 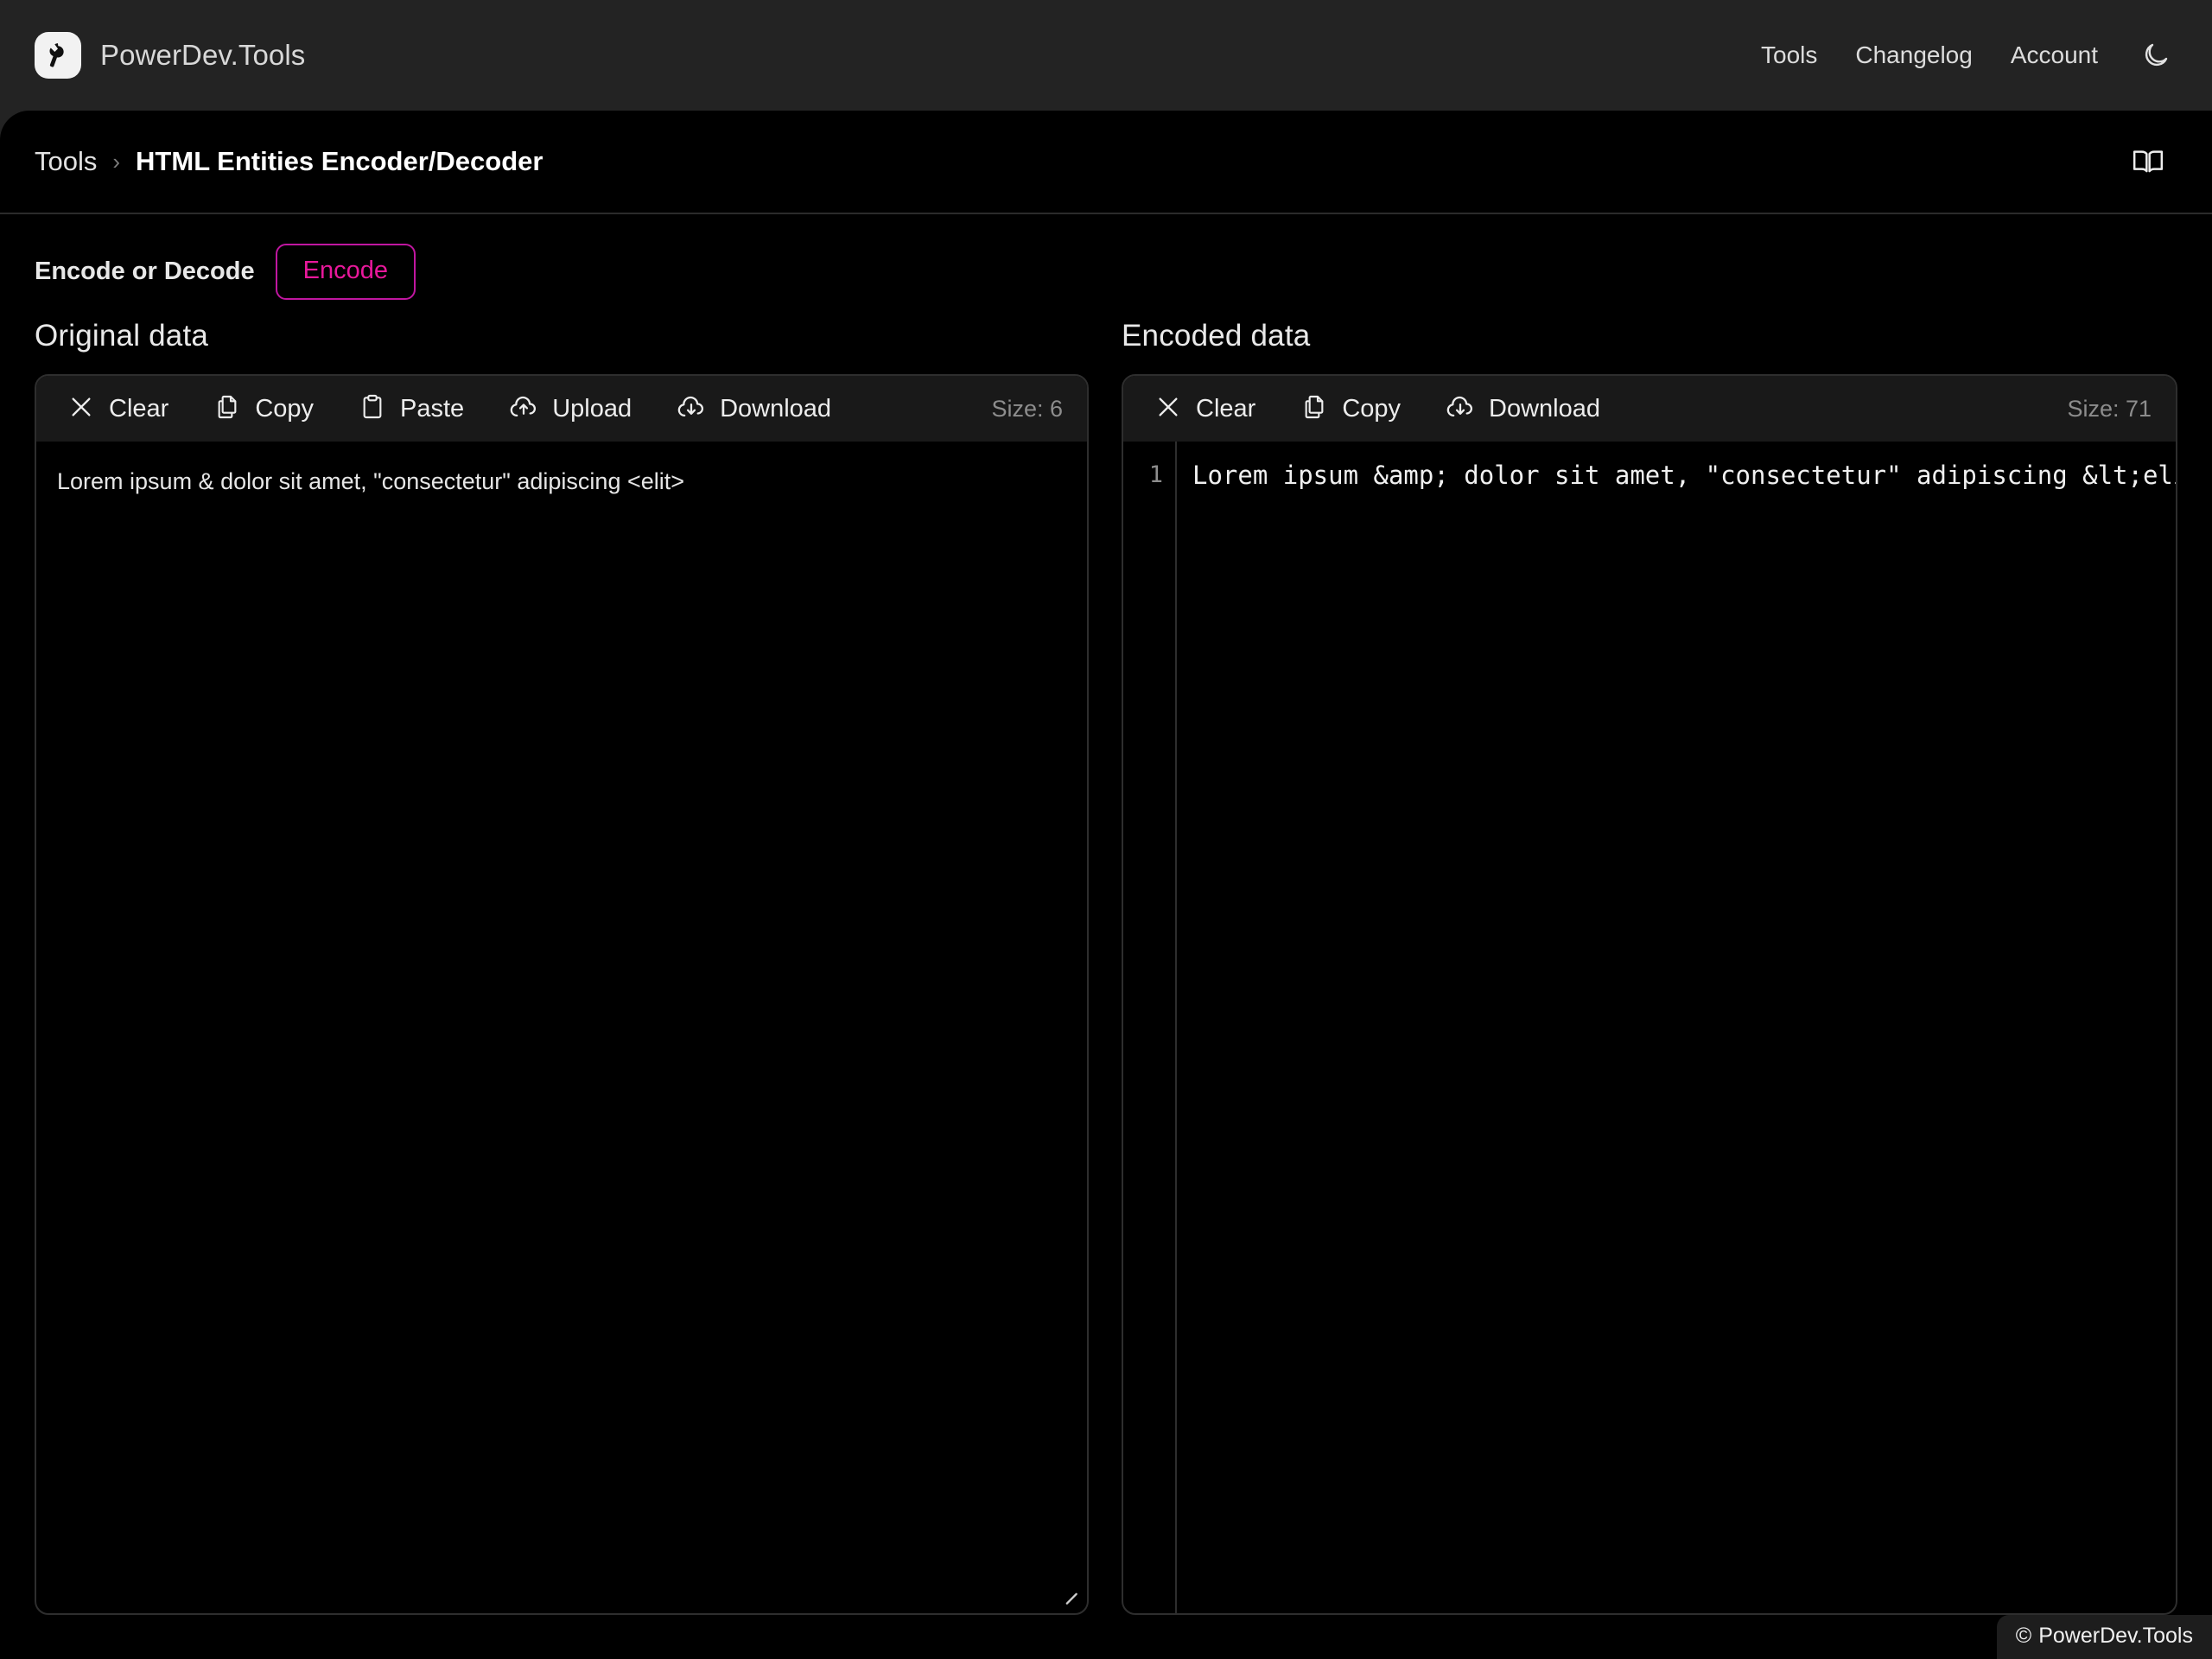 What do you see at coordinates (1150, 1027) in the screenshot?
I see `line-number-gutter: 1` at bounding box center [1150, 1027].